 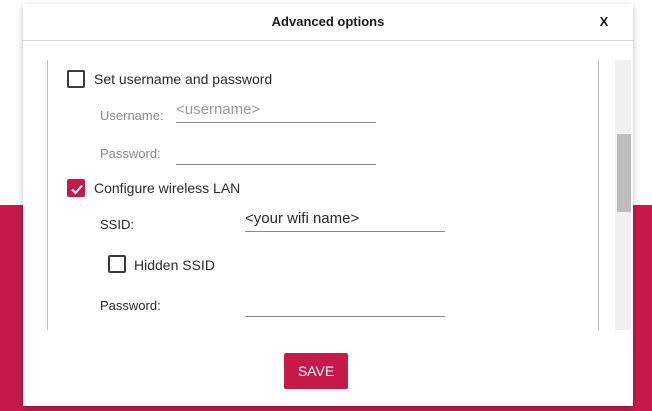 What do you see at coordinates (174, 265) in the screenshot?
I see `hidden-ssid-label: Hidden SSID` at bounding box center [174, 265].